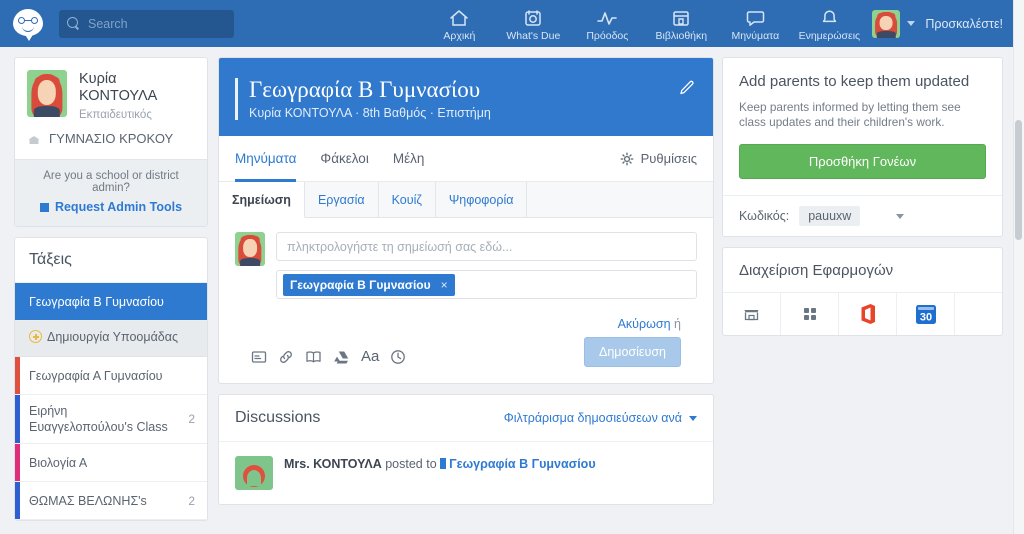 This screenshot has height=534, width=1024. Describe the element at coordinates (810, 314) in the screenshot. I see `app-grid-icon` at that location.